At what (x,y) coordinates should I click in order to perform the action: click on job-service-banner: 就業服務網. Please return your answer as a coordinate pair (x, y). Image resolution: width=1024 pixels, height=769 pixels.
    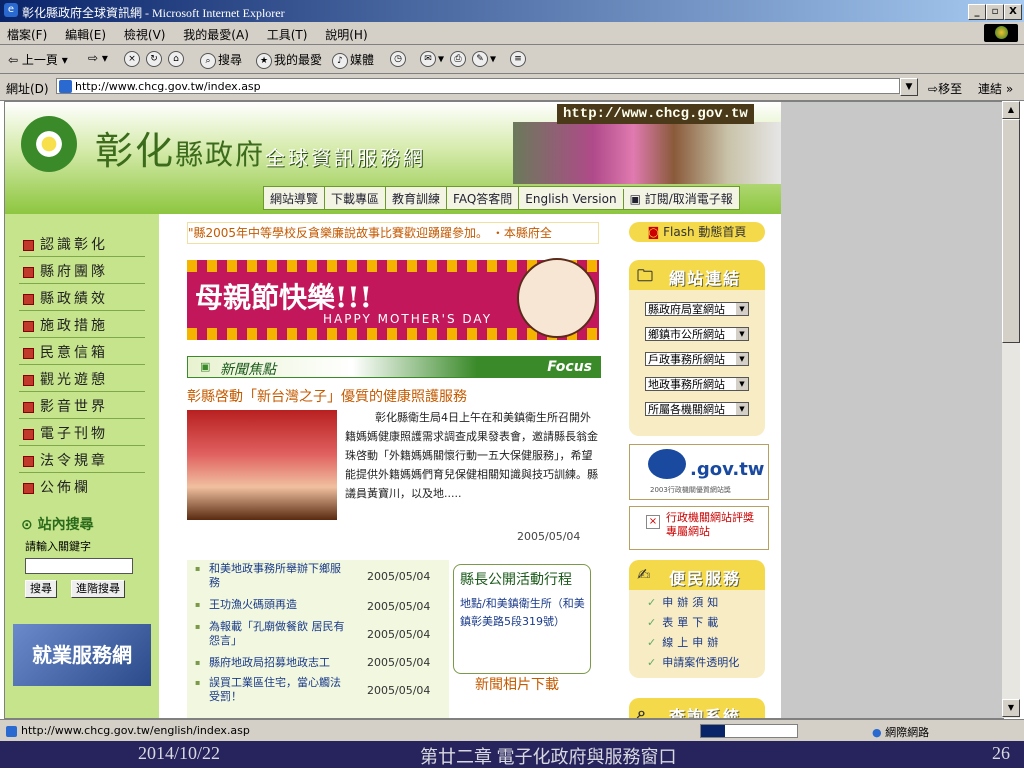
    Looking at the image, I should click on (82, 655).